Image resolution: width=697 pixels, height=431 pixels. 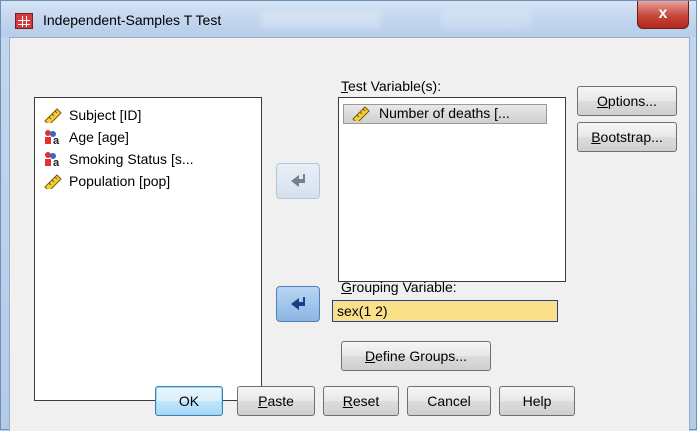 I want to click on list-item: Subject [ID], so click(x=148, y=115).